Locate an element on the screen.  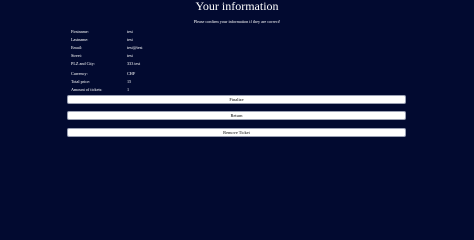
page-title: Your information is located at coordinates (237, 6).